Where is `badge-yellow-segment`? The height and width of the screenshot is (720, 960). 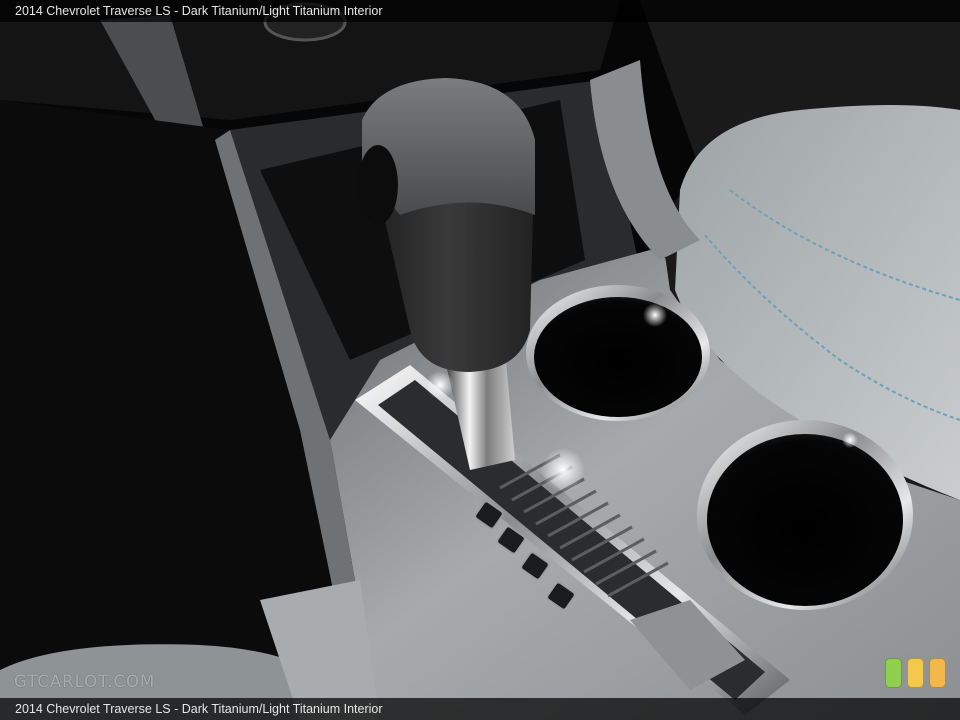 badge-yellow-segment is located at coordinates (915, 673).